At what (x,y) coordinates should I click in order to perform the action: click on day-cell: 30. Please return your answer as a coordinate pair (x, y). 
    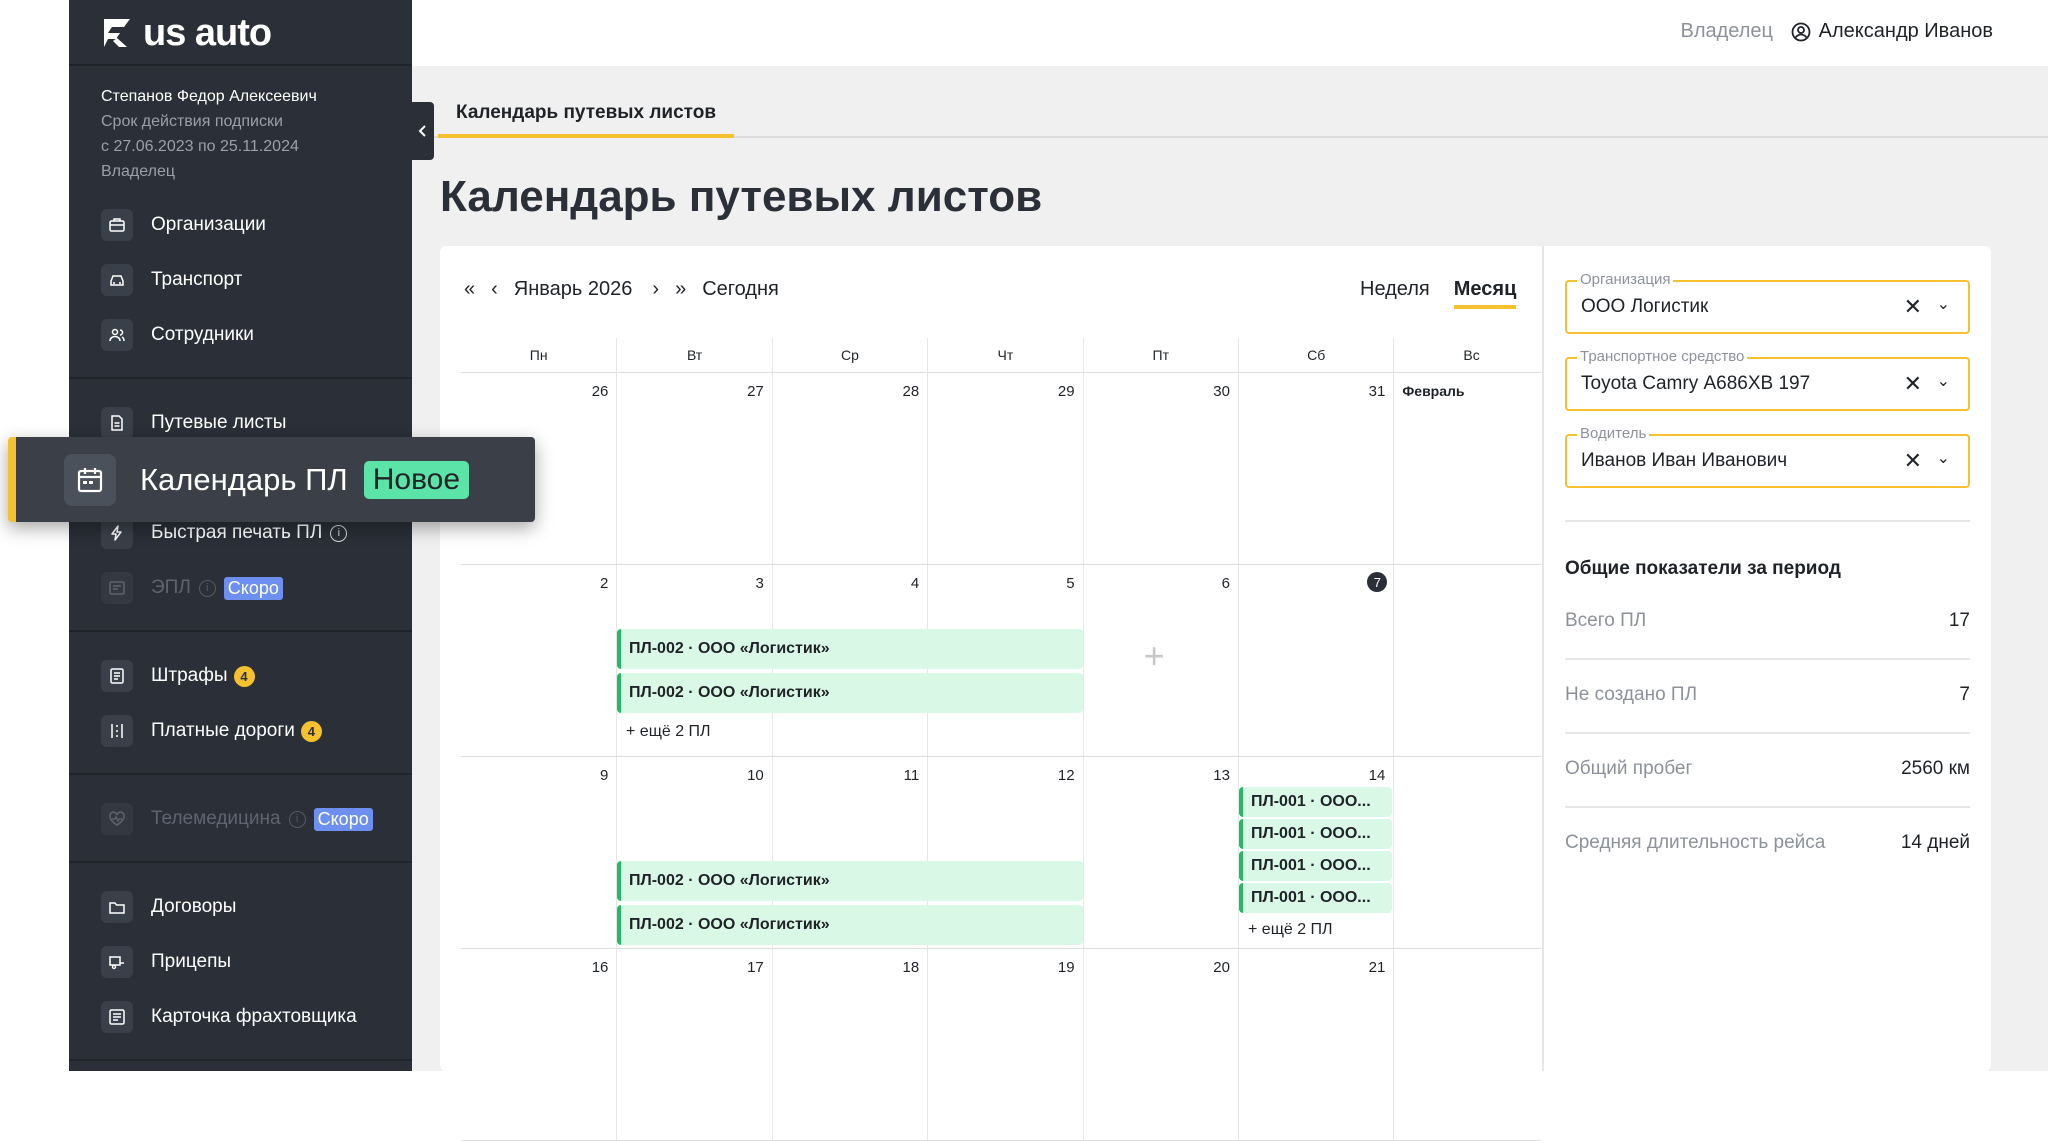
    Looking at the image, I should click on (1160, 468).